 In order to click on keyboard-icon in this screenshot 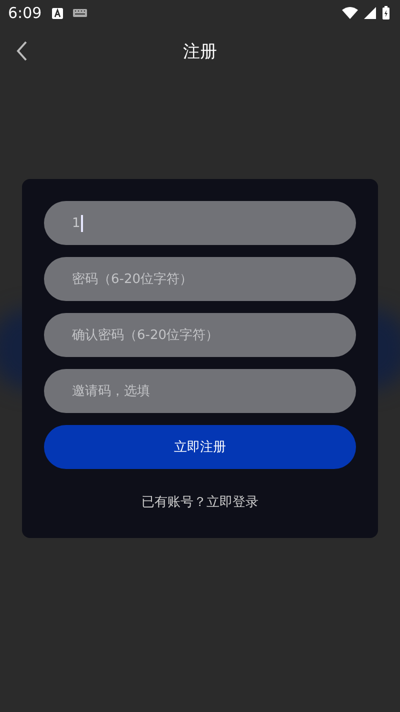, I will do `click(79, 13)`.